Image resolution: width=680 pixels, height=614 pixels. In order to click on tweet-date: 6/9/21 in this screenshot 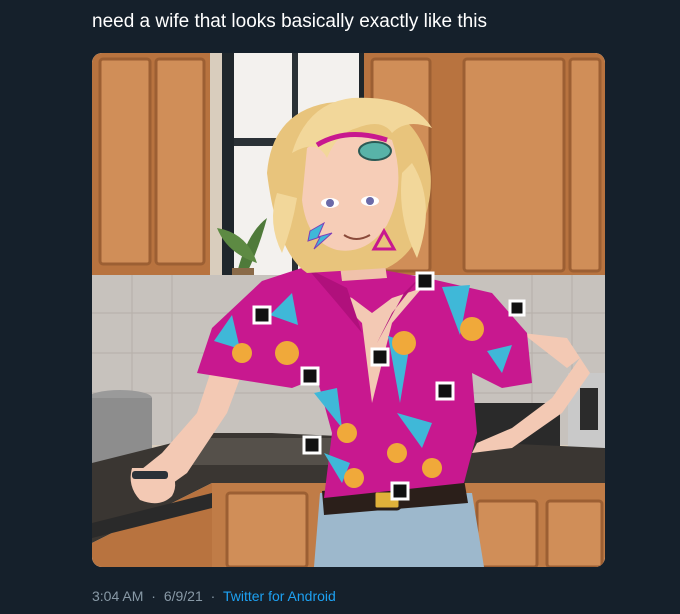, I will do `click(183, 596)`.